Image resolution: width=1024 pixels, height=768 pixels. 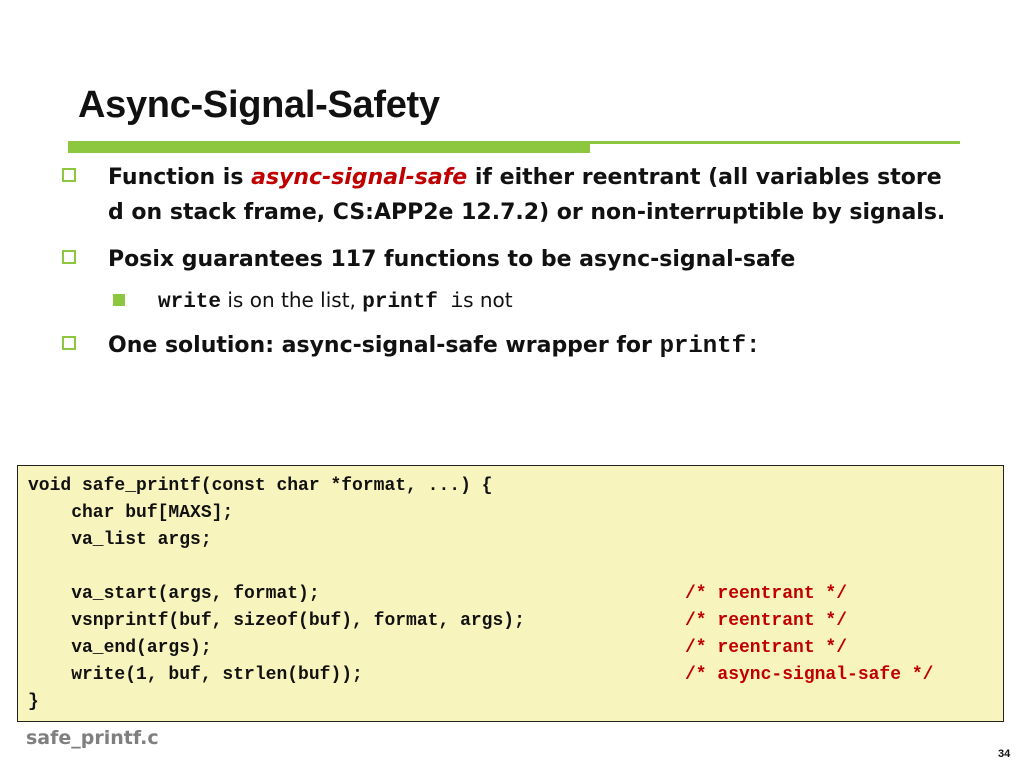 I want to click on code-comment: /* async-signal-safe */, so click(x=809, y=675).